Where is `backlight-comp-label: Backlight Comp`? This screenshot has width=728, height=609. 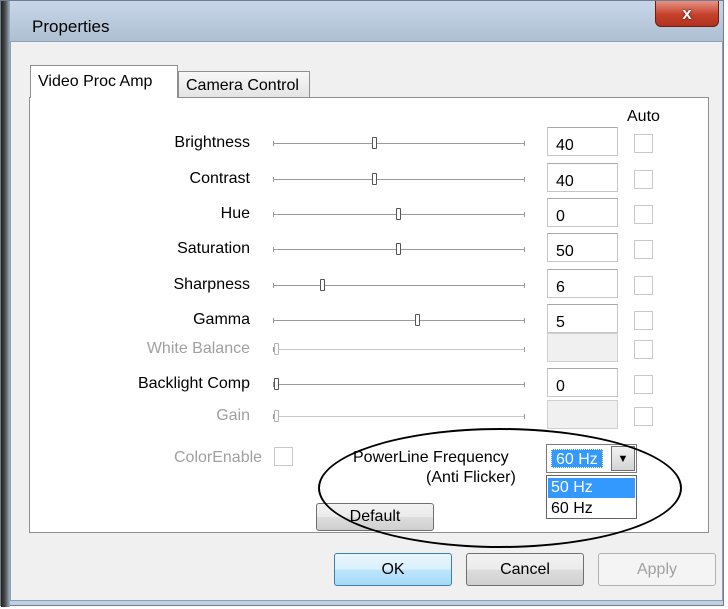
backlight-comp-label: Backlight Comp is located at coordinates (193, 383).